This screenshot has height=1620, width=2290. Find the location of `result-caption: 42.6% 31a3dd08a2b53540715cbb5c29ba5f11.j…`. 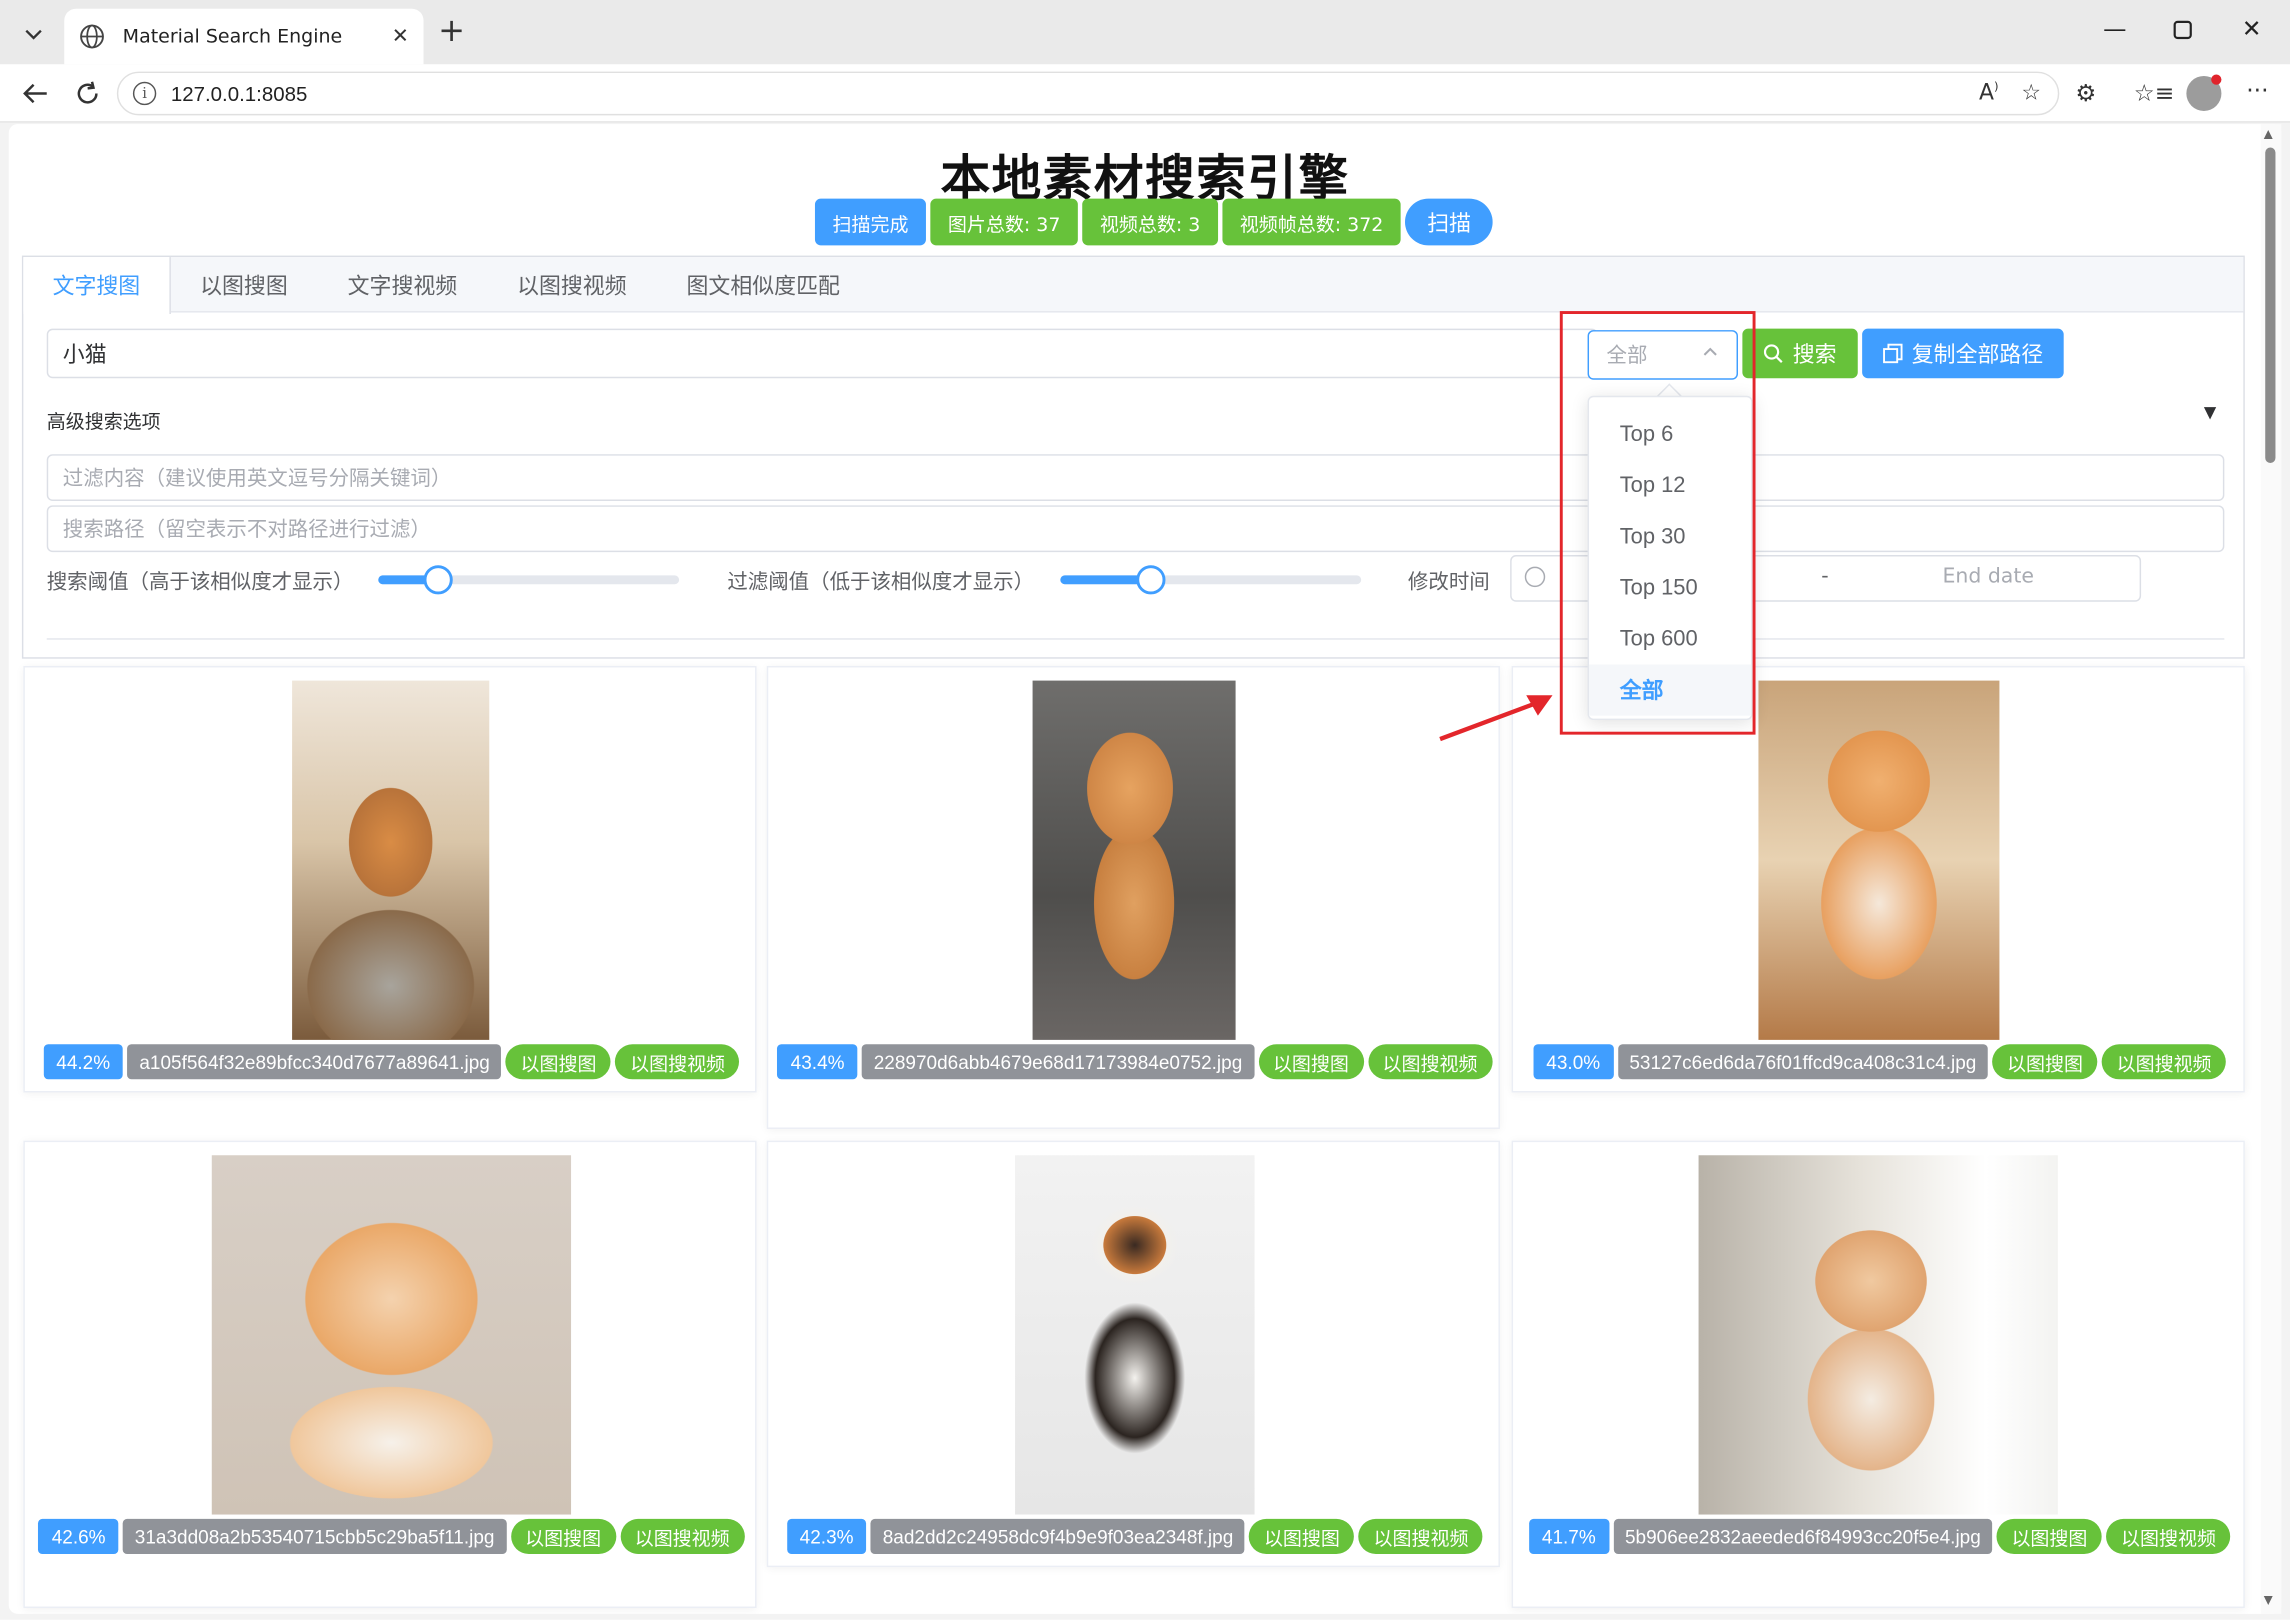

result-caption: 42.6% 31a3dd08a2b53540715cbb5c29ba5f11.j… is located at coordinates (391, 1536).